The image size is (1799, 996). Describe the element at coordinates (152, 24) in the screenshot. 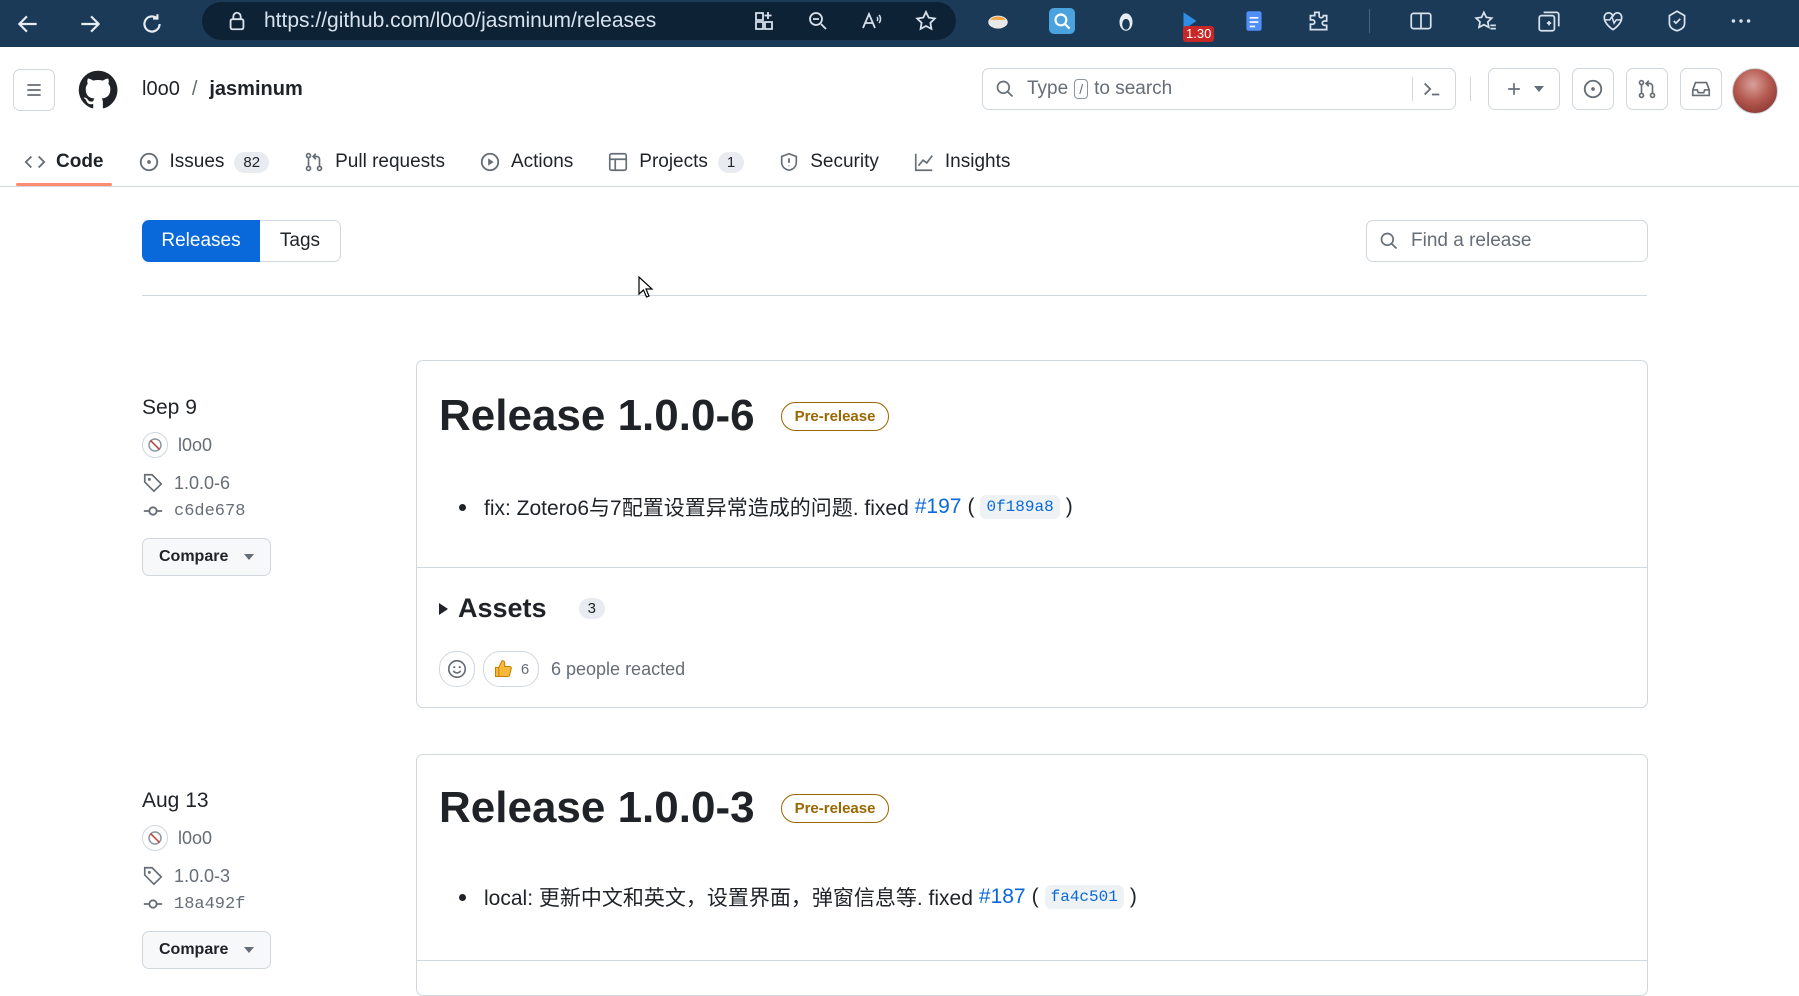

I see `refresh-icon` at that location.